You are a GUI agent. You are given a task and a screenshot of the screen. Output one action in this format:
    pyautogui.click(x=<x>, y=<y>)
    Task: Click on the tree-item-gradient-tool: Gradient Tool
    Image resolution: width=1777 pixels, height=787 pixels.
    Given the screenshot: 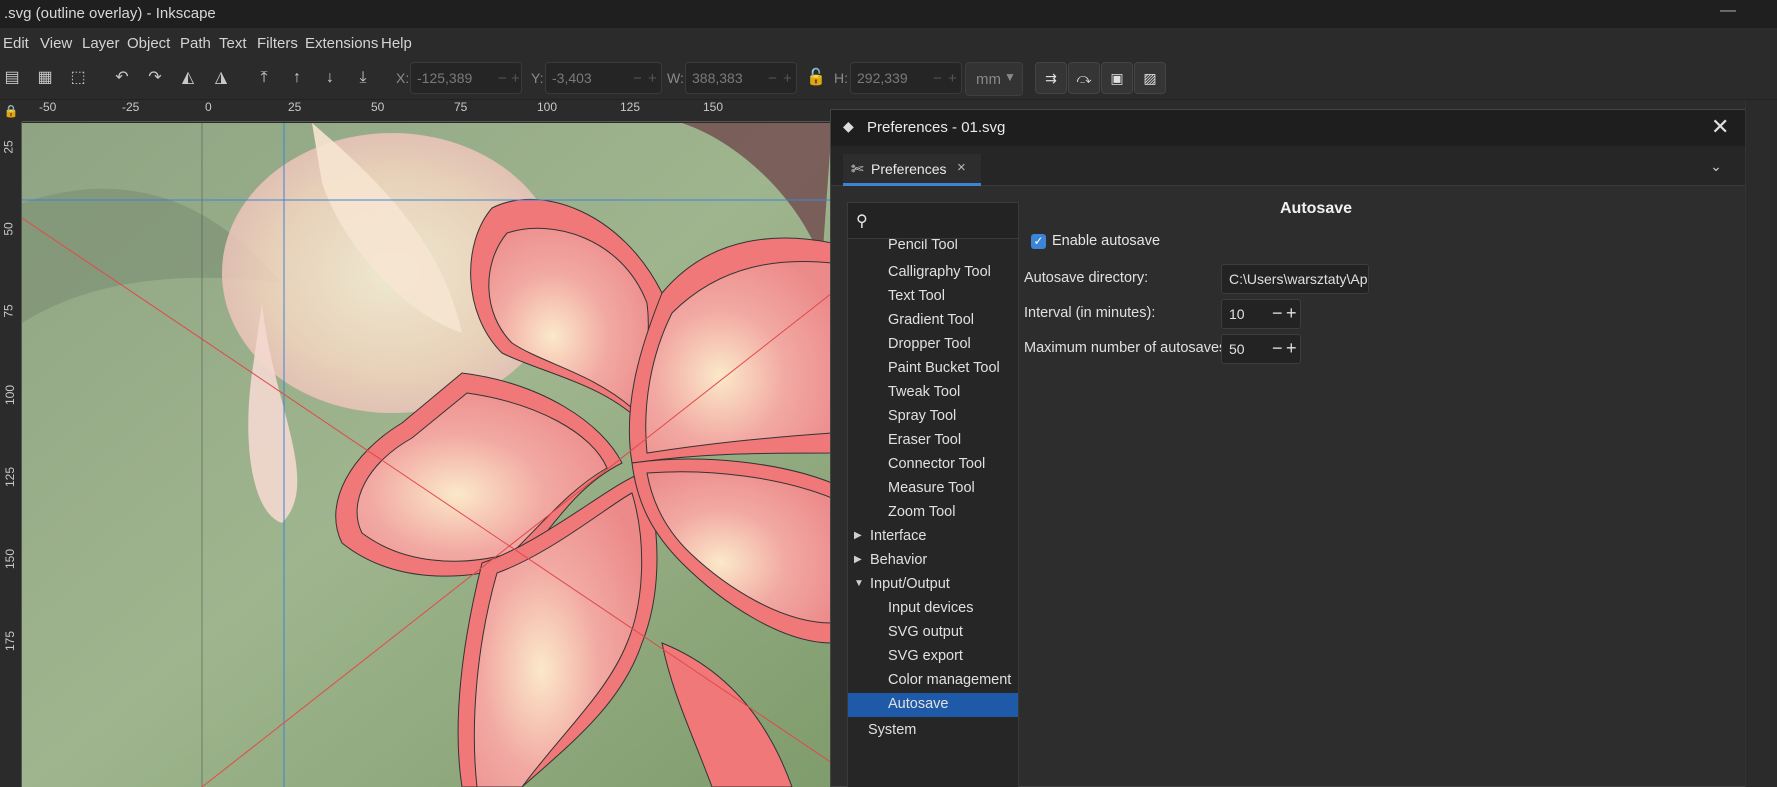 What is the action you would take?
    pyautogui.click(x=933, y=321)
    